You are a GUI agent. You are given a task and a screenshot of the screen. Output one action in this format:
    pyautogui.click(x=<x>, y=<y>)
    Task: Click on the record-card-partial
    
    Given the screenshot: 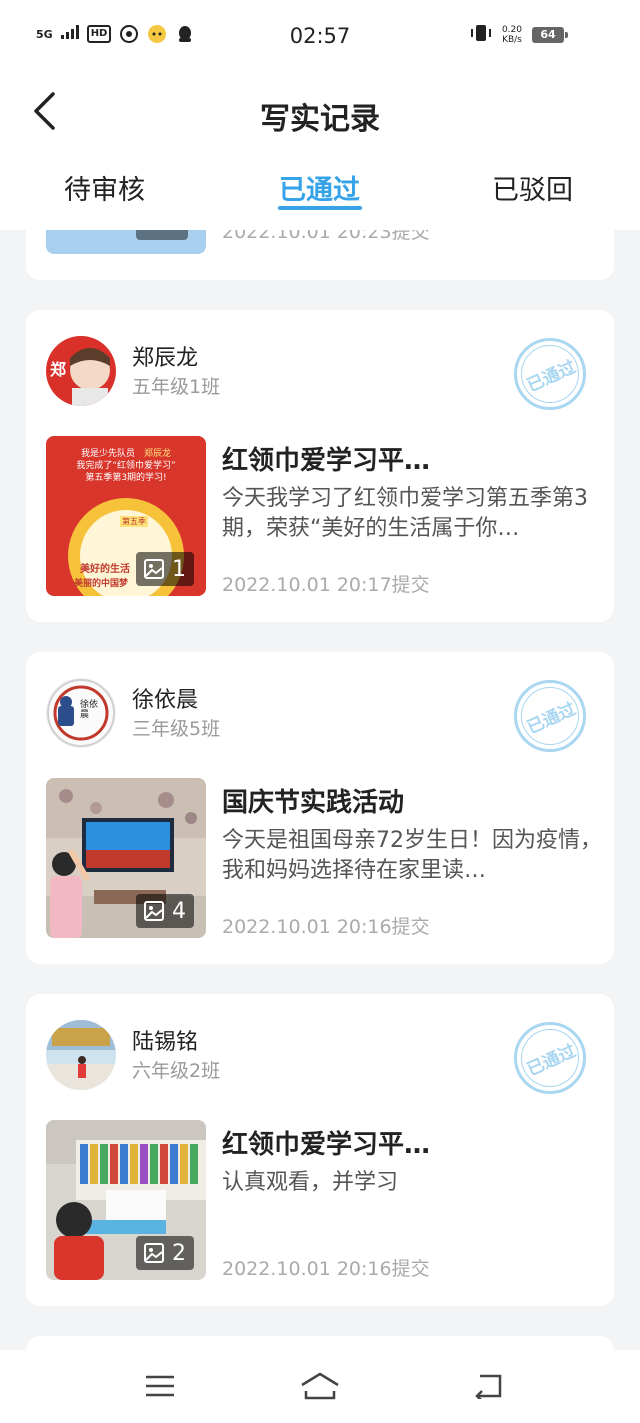 What is the action you would take?
    pyautogui.click(x=320, y=1343)
    